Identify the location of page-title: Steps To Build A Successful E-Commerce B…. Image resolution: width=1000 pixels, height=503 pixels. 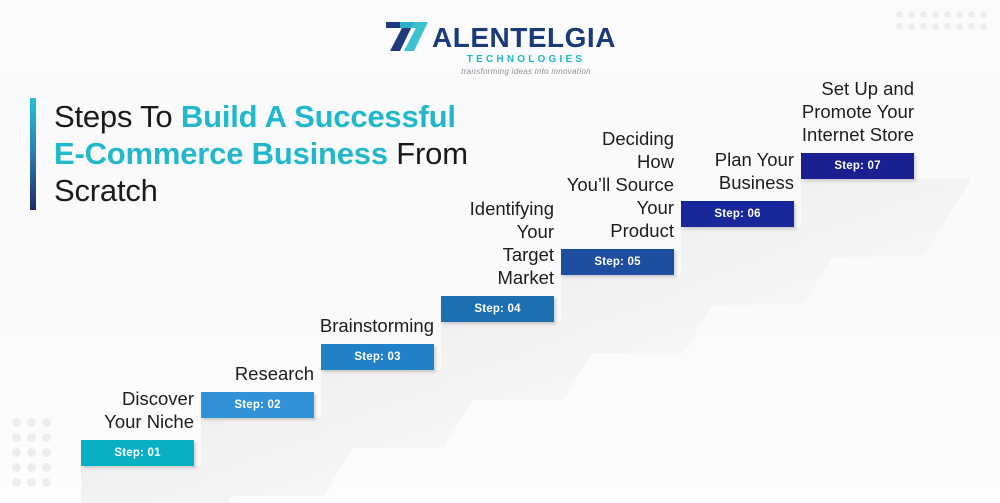
(264, 154).